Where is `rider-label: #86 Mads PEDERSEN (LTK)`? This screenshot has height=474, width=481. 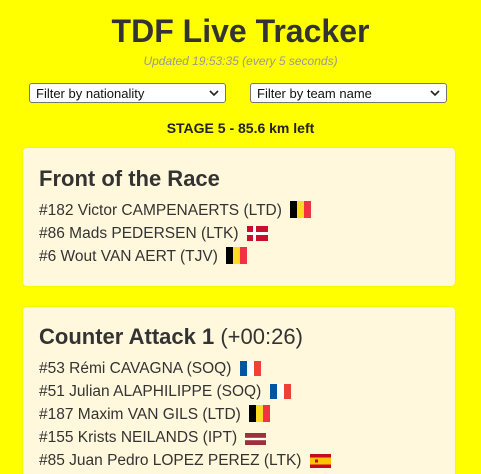 rider-label: #86 Mads PEDERSEN (LTK) is located at coordinates (139, 233).